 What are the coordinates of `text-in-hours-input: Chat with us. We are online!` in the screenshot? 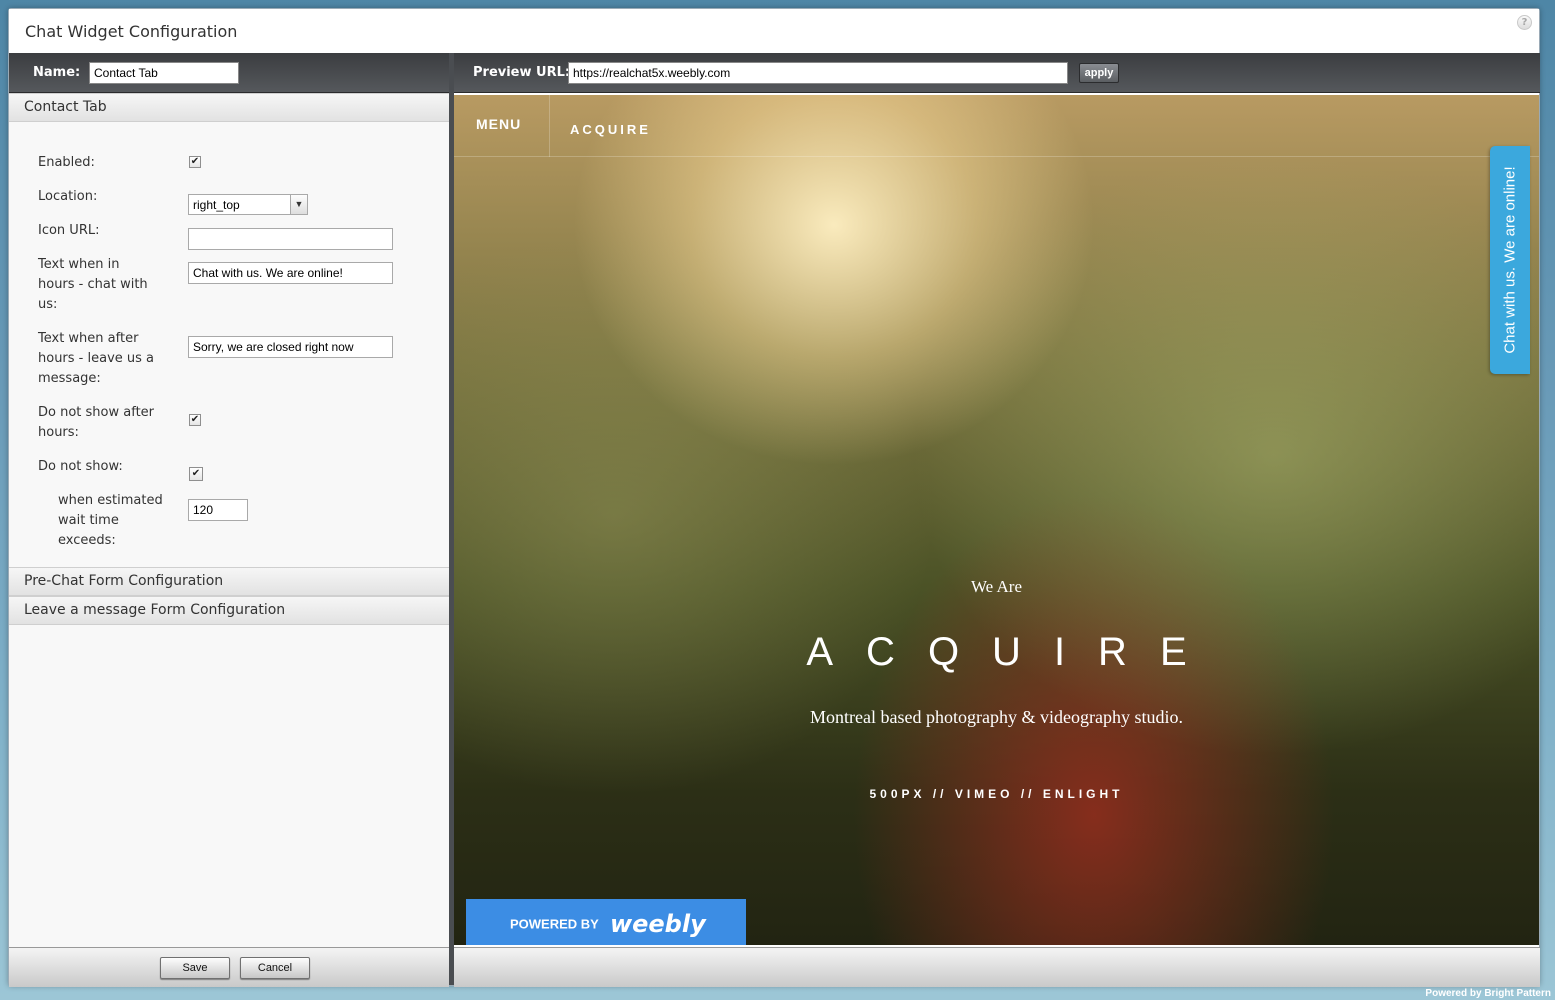 It's located at (290, 273).